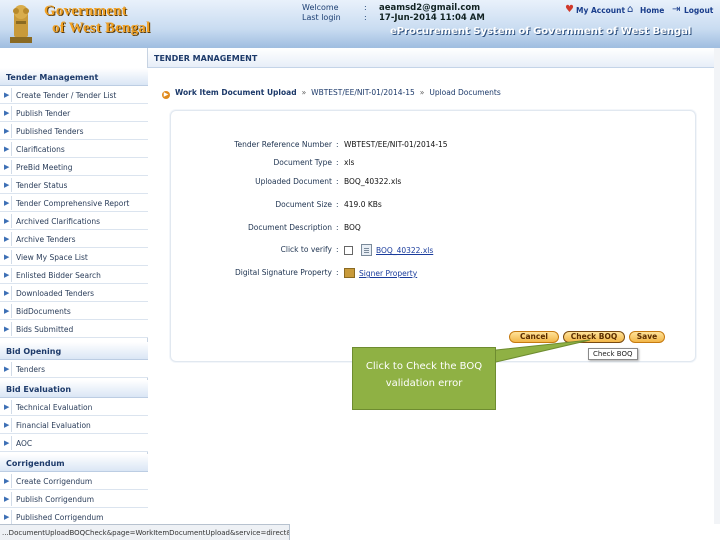  What do you see at coordinates (74, 407) in the screenshot?
I see `sidebar-item-technical-evaluation: ▶ Technical Evaluation` at bounding box center [74, 407].